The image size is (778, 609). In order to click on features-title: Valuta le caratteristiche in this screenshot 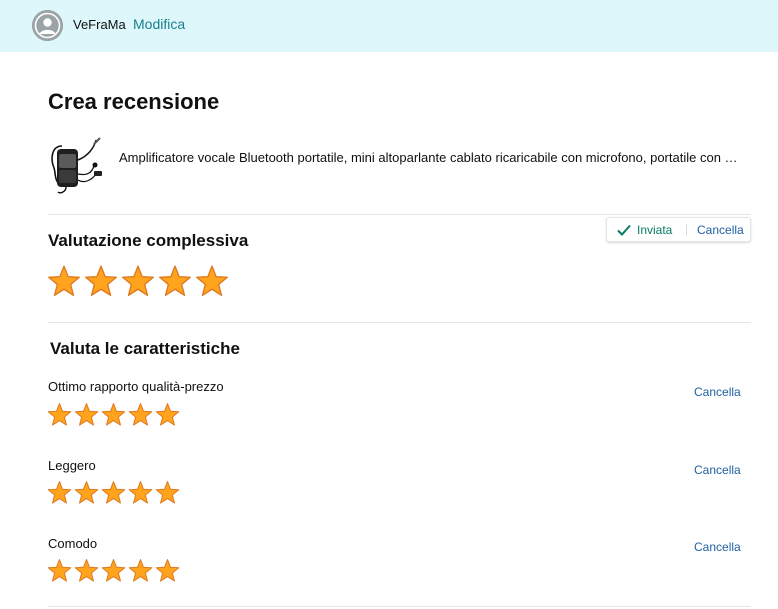, I will do `click(145, 348)`.